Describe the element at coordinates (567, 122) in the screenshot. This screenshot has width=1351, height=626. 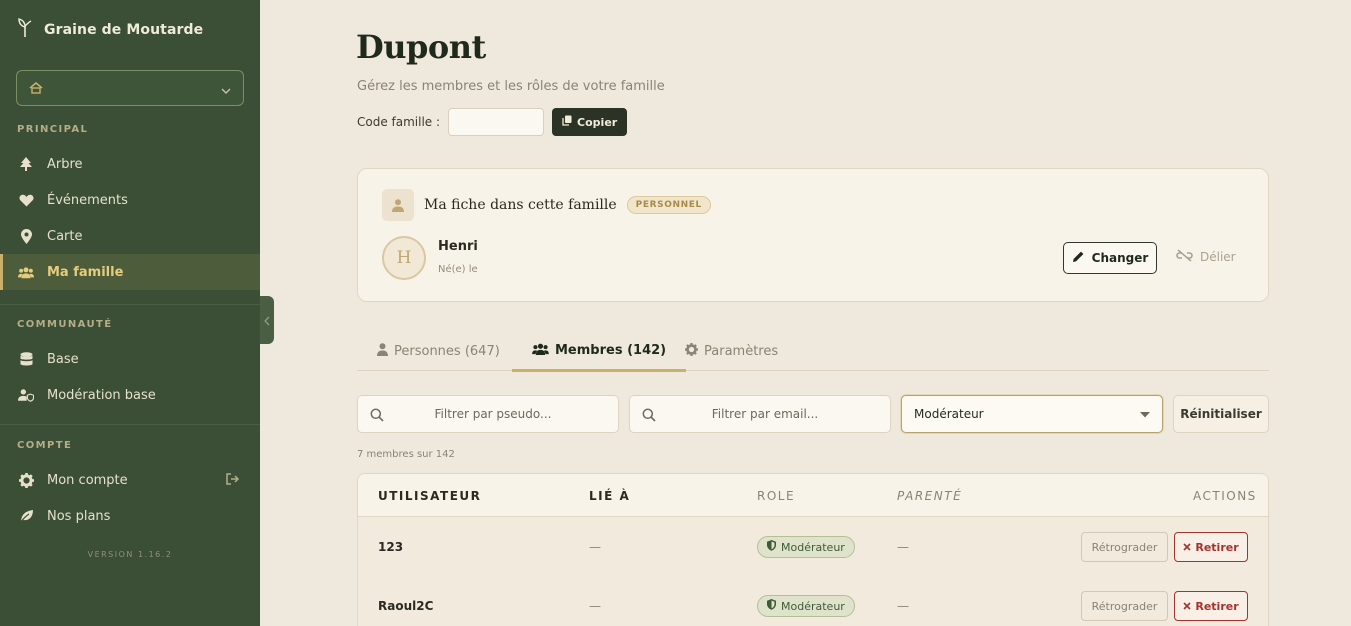
I see `copy-icon` at that location.